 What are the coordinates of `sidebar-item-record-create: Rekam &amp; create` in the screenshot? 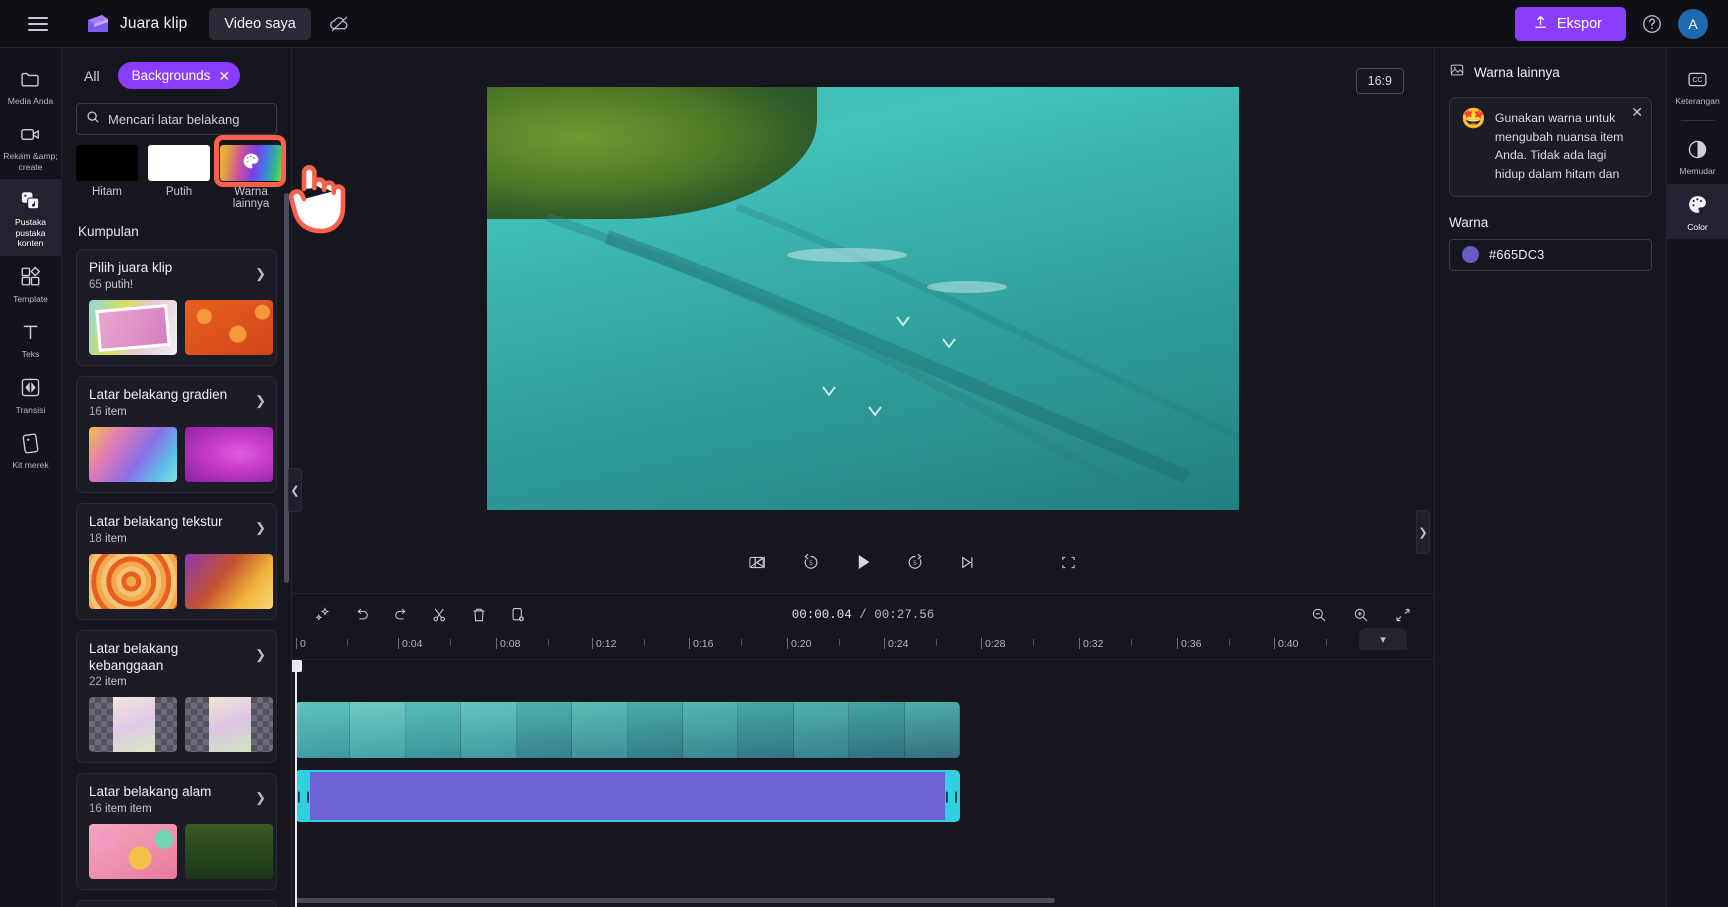 It's located at (31, 146).